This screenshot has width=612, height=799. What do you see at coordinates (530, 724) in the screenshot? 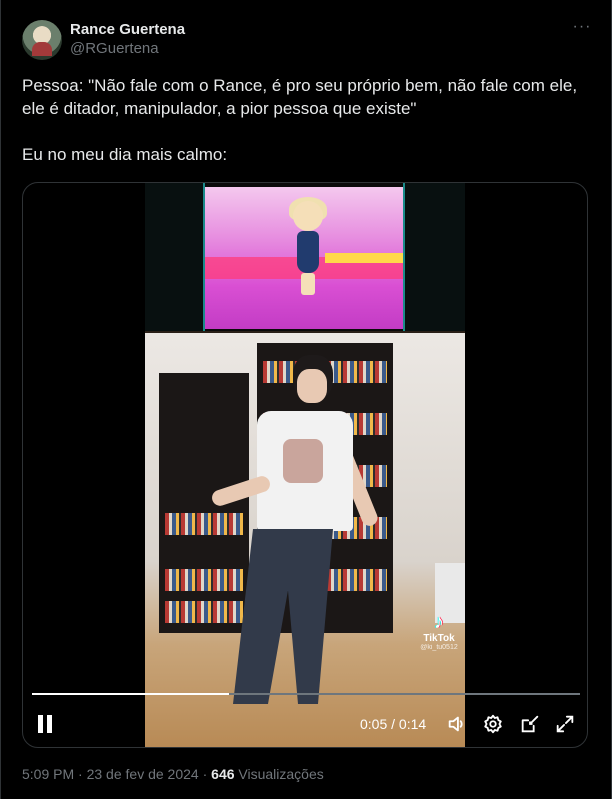
I see `dock-icon` at bounding box center [530, 724].